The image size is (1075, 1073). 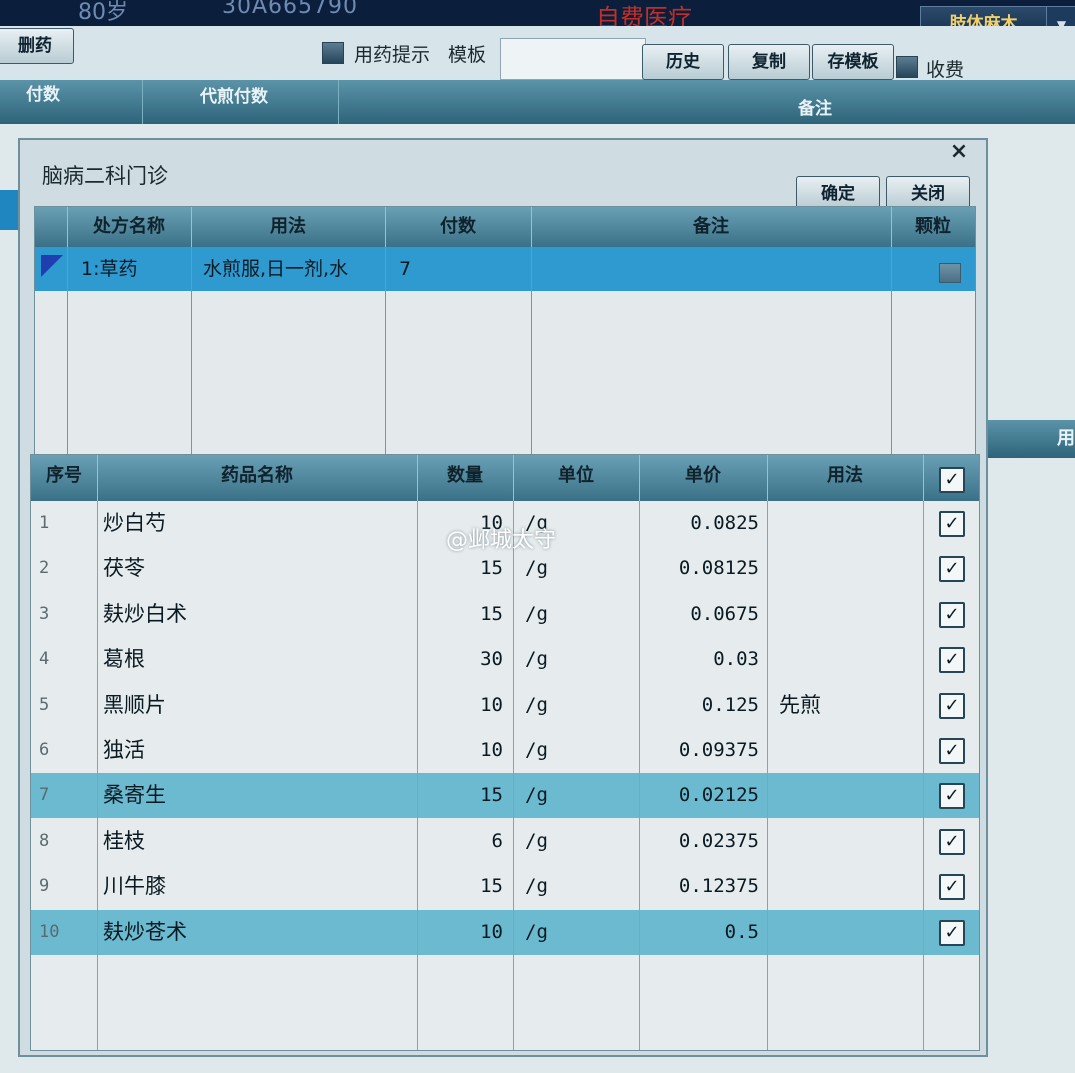 What do you see at coordinates (71, 102) in the screenshot?
I see `column-header: 付数` at bounding box center [71, 102].